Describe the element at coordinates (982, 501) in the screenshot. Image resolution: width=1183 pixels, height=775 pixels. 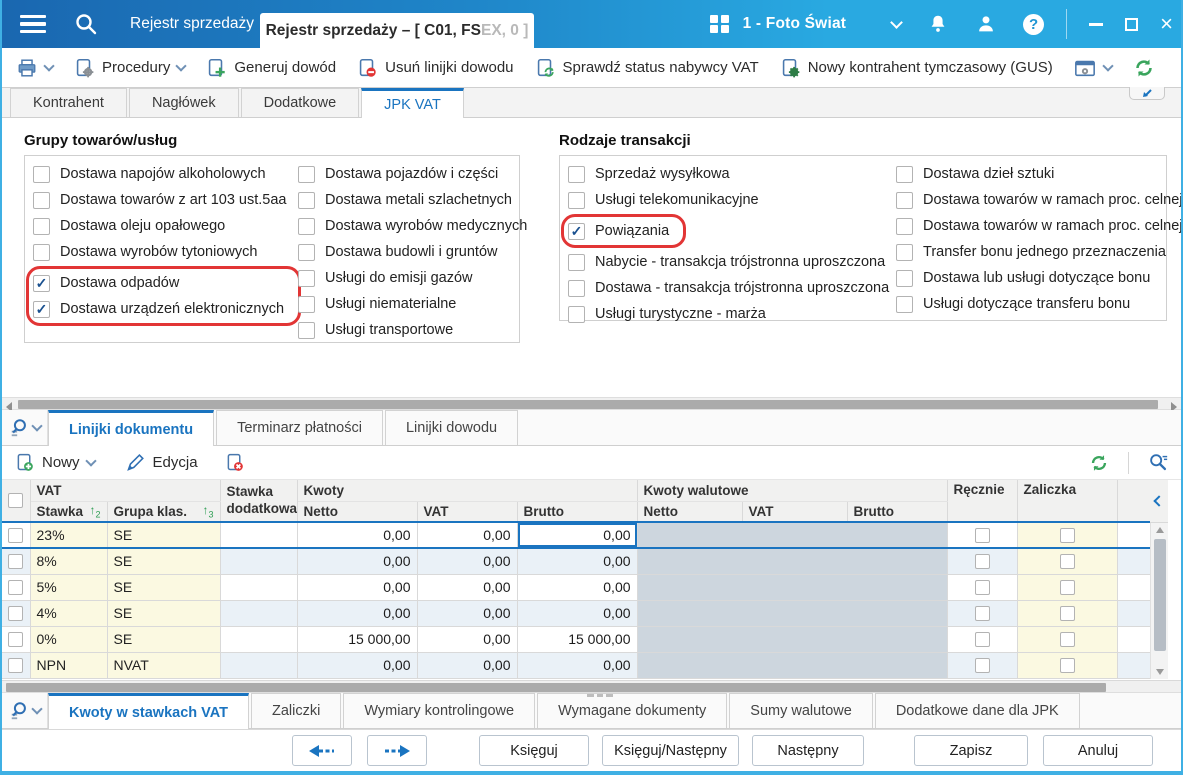
I see `column-recznie: Ręcznie` at that location.